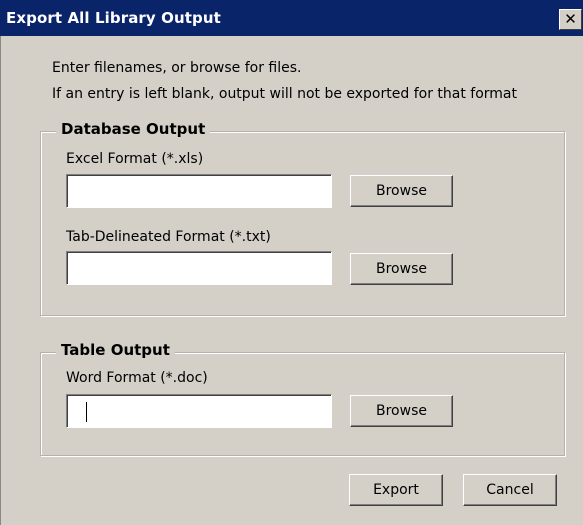 Image resolution: width=583 pixels, height=525 pixels. I want to click on database-output-legend: Database Output, so click(133, 129).